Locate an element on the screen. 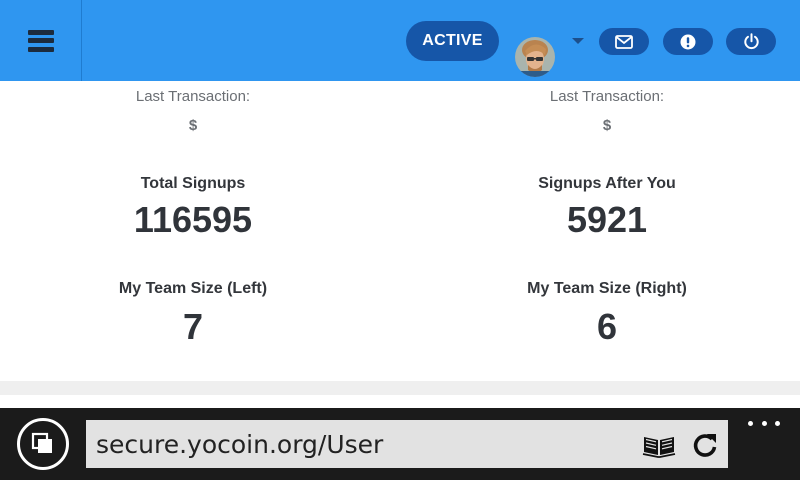 This screenshot has width=800, height=480. team-size-left-value: 7 is located at coordinates (193, 326).